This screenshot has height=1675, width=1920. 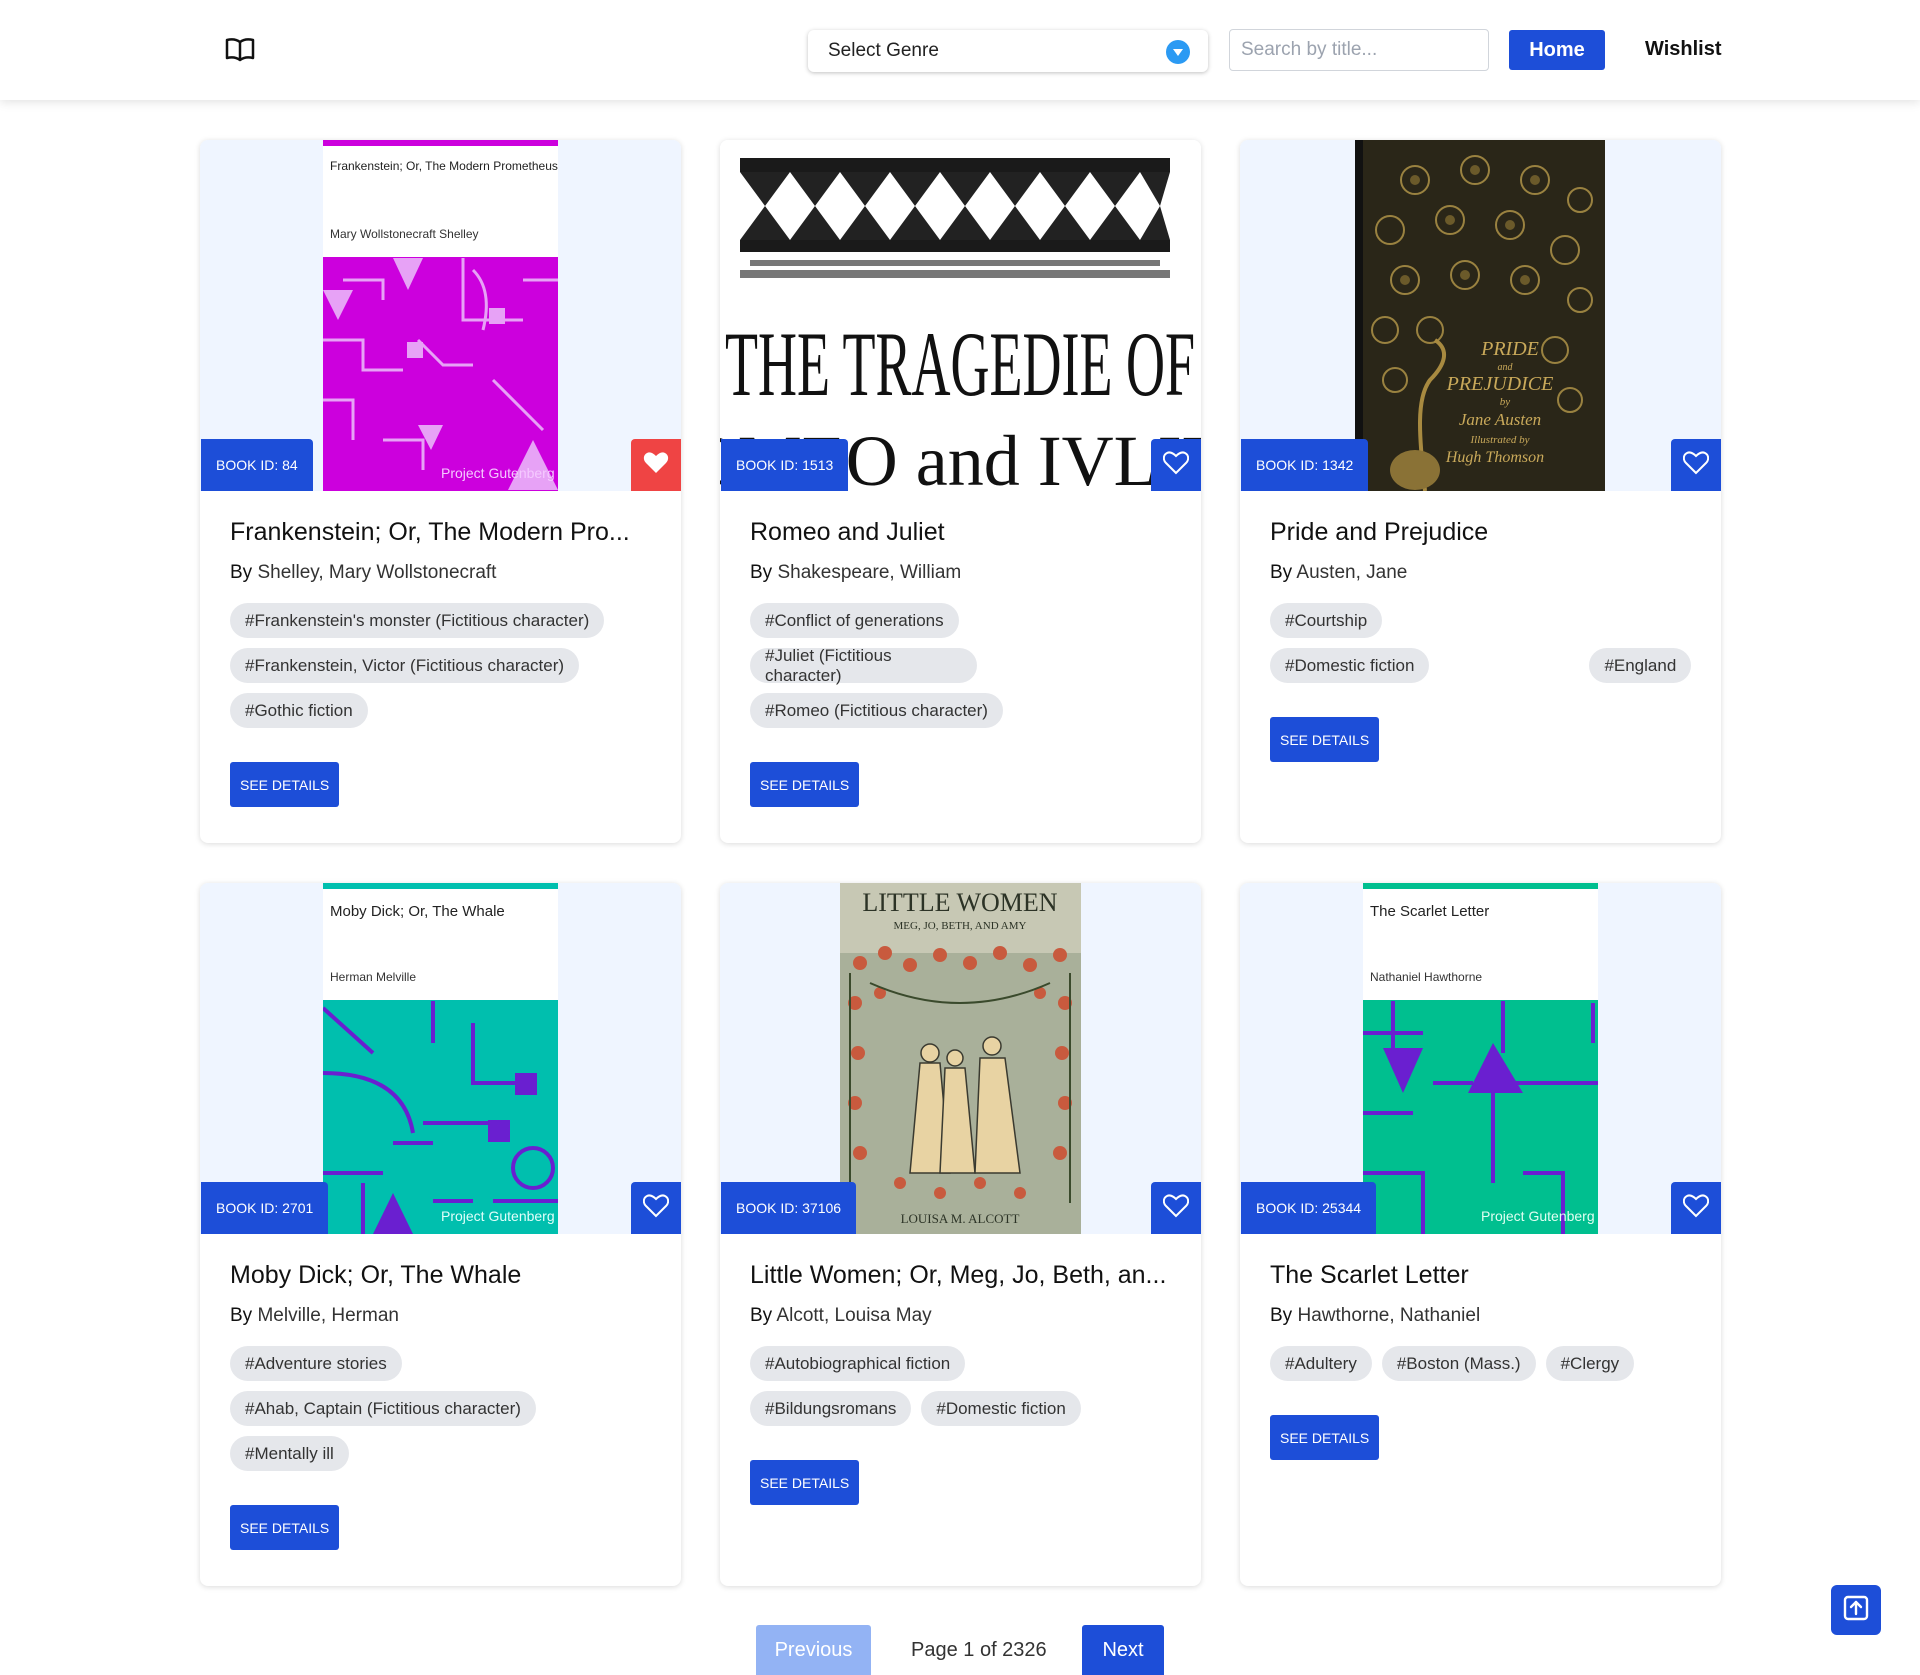 What do you see at coordinates (854, 620) in the screenshot?
I see `tag-chip: #Conflict of generations` at bounding box center [854, 620].